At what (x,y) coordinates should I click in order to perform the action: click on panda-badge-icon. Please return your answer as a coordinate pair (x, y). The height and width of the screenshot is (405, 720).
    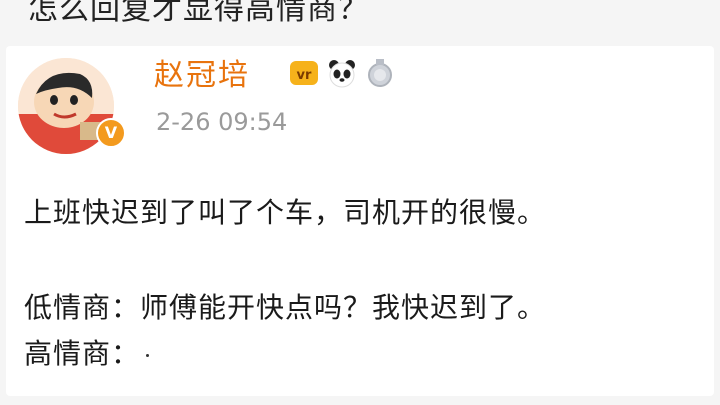
    Looking at the image, I should click on (342, 73).